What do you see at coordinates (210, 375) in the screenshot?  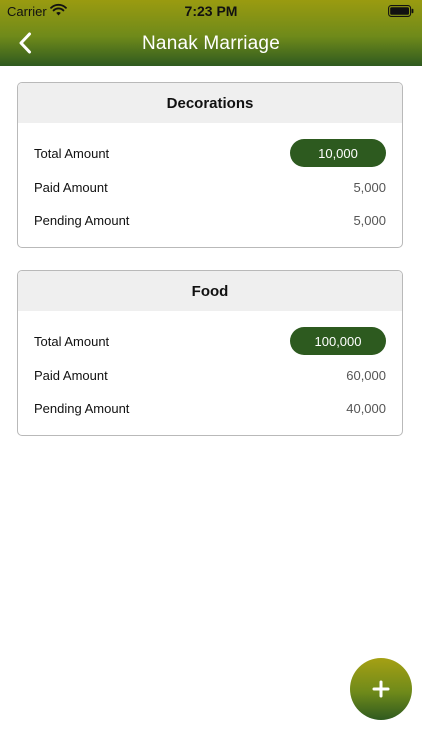 I see `paid-amount-row: Paid Amount 60,000` at bounding box center [210, 375].